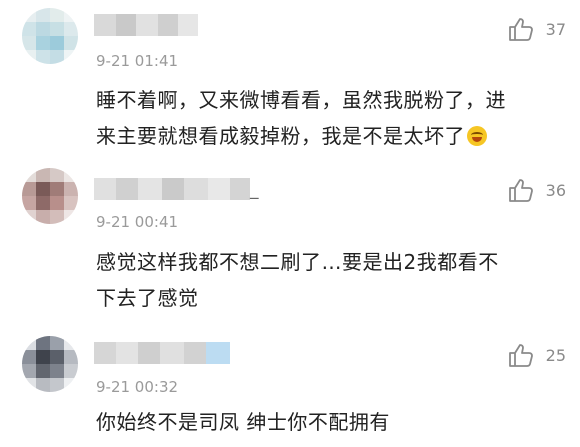 This screenshot has height=447, width=580. I want to click on comment-text-line: 下去了感觉, so click(147, 298).